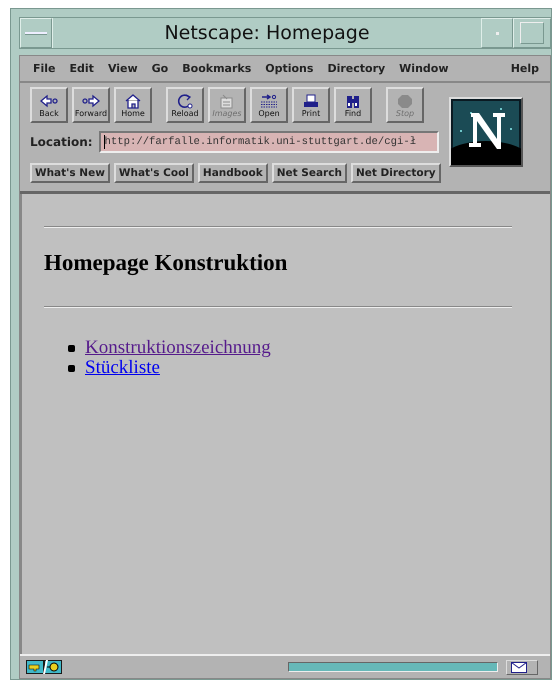 This screenshot has width=552, height=680. I want to click on link: Konstruktionszeichnung, so click(178, 348).